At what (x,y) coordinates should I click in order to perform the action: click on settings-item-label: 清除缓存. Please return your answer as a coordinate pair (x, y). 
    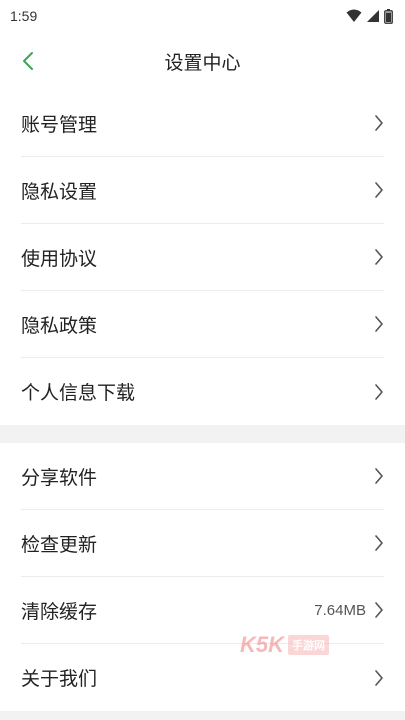
    Looking at the image, I should click on (59, 611).